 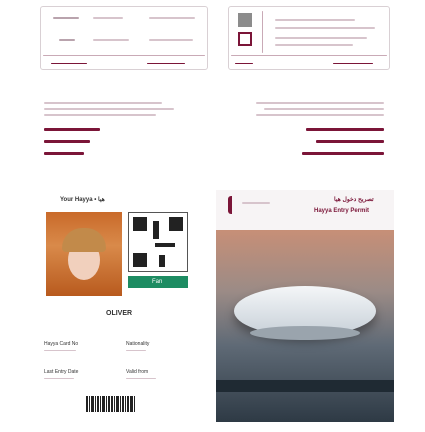 I want to click on top-right-card, so click(x=309, y=38).